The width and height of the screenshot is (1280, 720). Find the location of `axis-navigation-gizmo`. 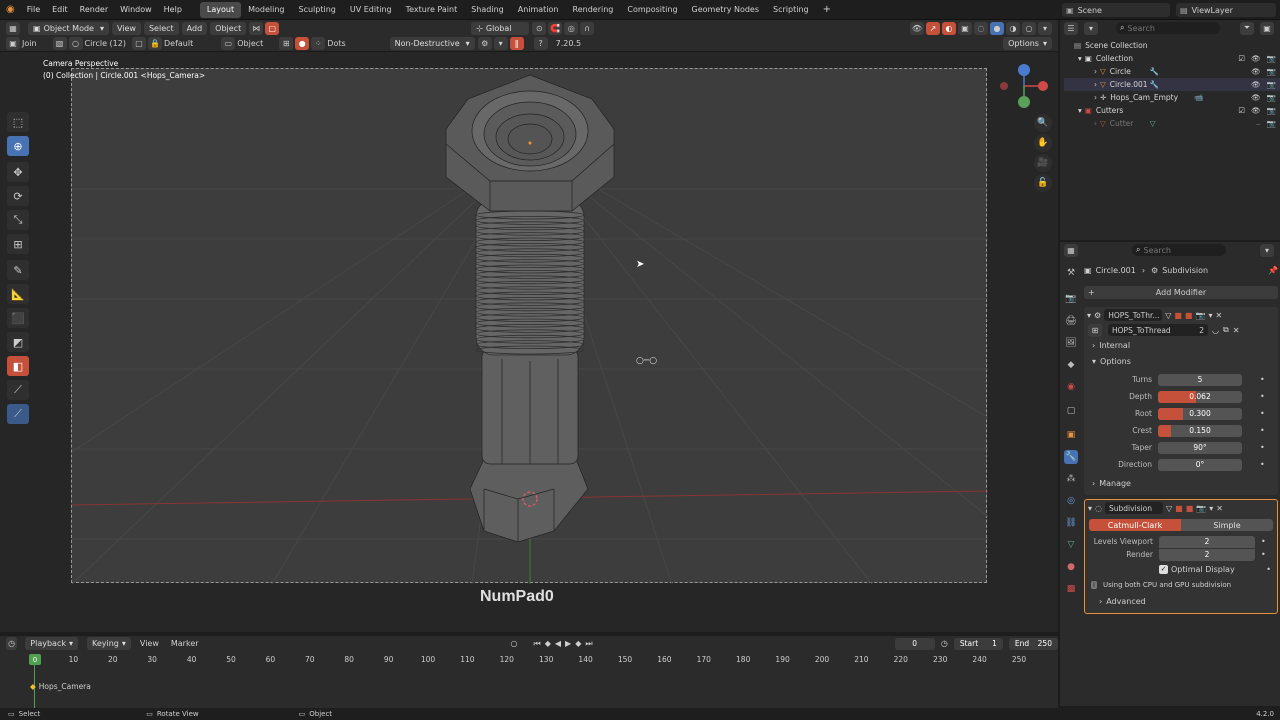

axis-navigation-gizmo is located at coordinates (1026, 90).